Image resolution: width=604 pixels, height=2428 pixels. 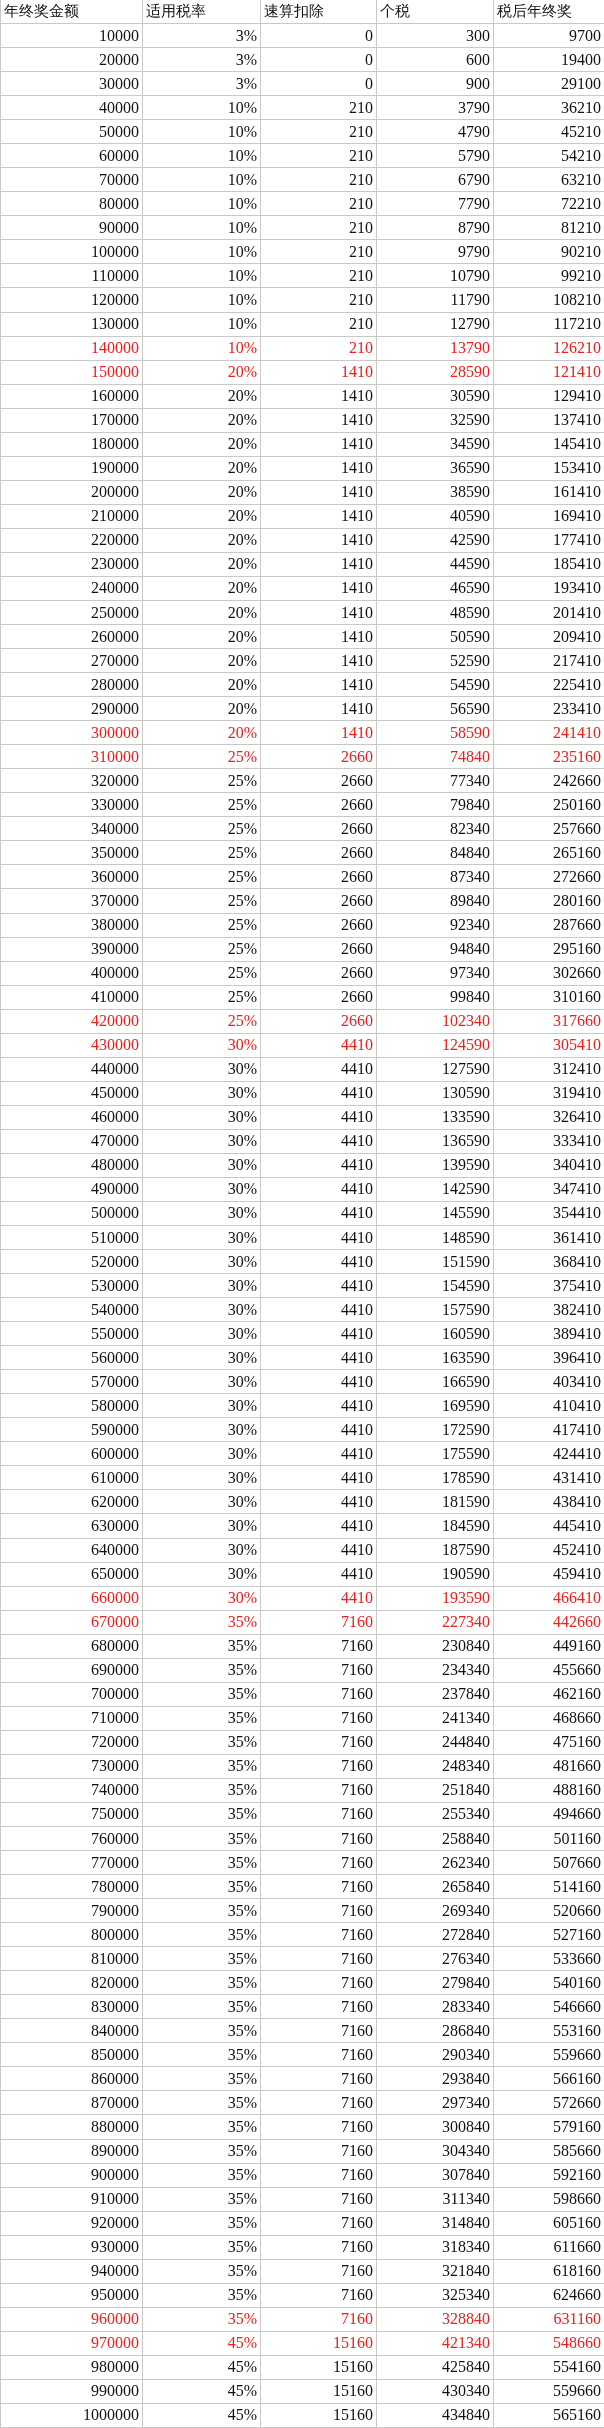 I want to click on table-cell: 760000, so click(x=72, y=1839).